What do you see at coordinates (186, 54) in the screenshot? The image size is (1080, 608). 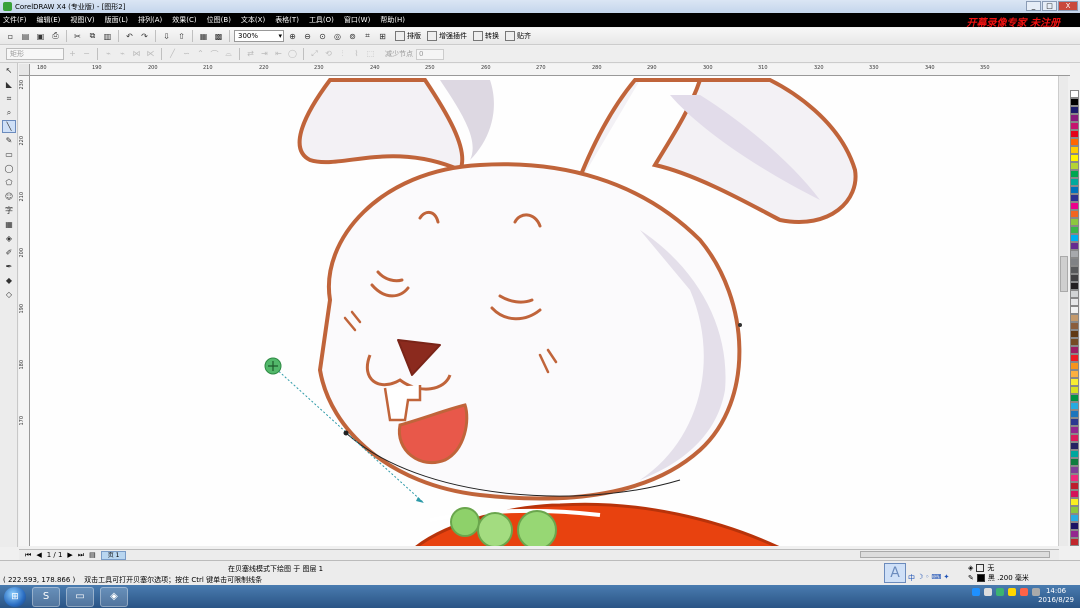 I see `to-curve-icon: ∽` at bounding box center [186, 54].